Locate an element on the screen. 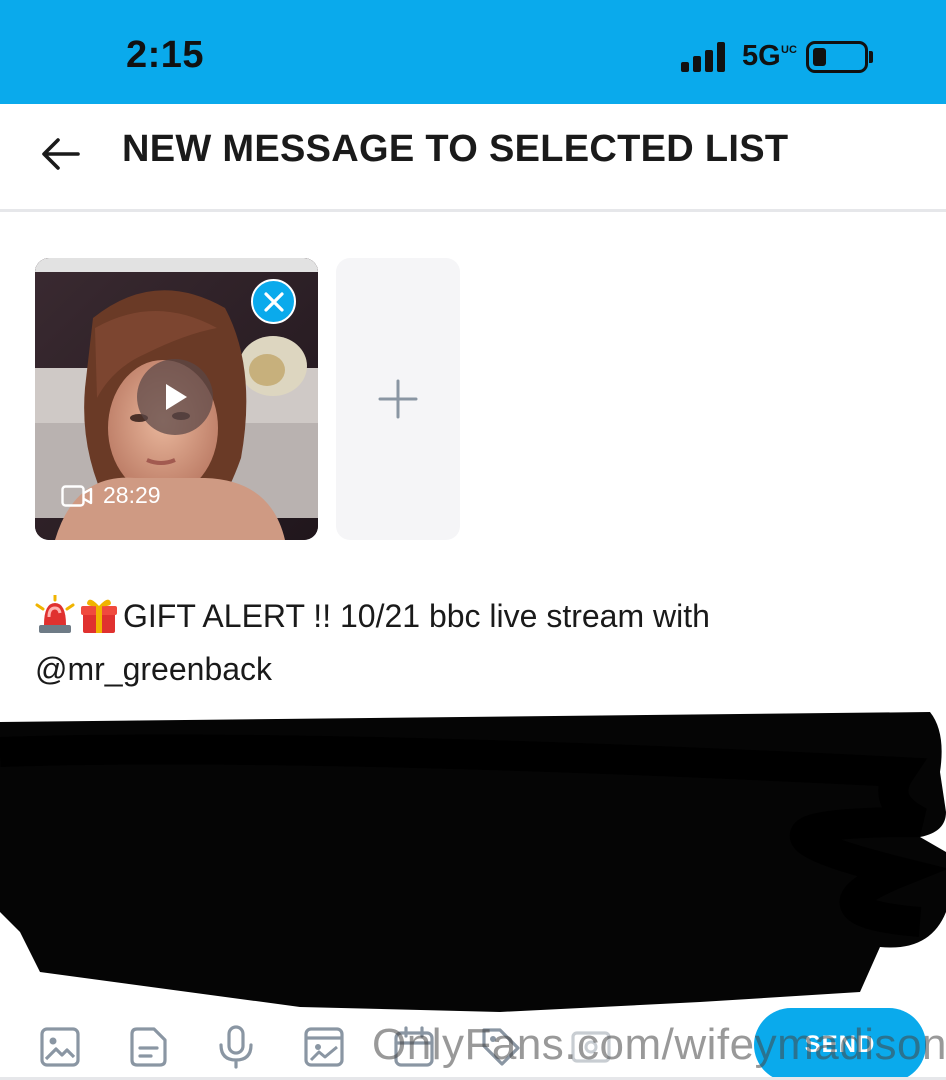 The width and height of the screenshot is (946, 1080). status-bar: 2:15 5G UC is located at coordinates (473, 52).